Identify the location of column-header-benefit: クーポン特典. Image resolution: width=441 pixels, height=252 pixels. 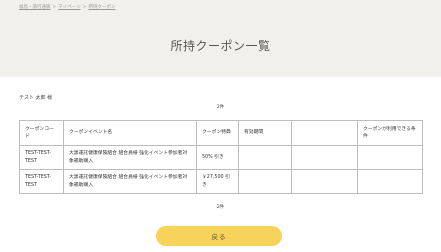
(217, 133).